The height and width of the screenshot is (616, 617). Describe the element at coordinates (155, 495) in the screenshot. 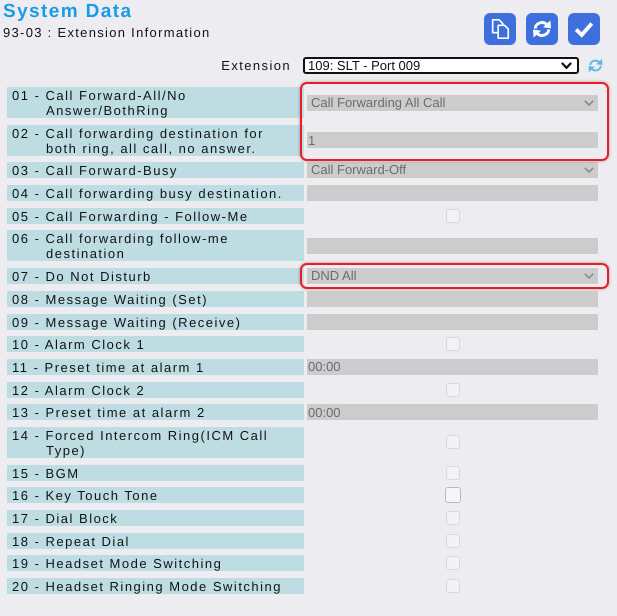

I see `setting-label: 16 - Key Touch Tone` at that location.